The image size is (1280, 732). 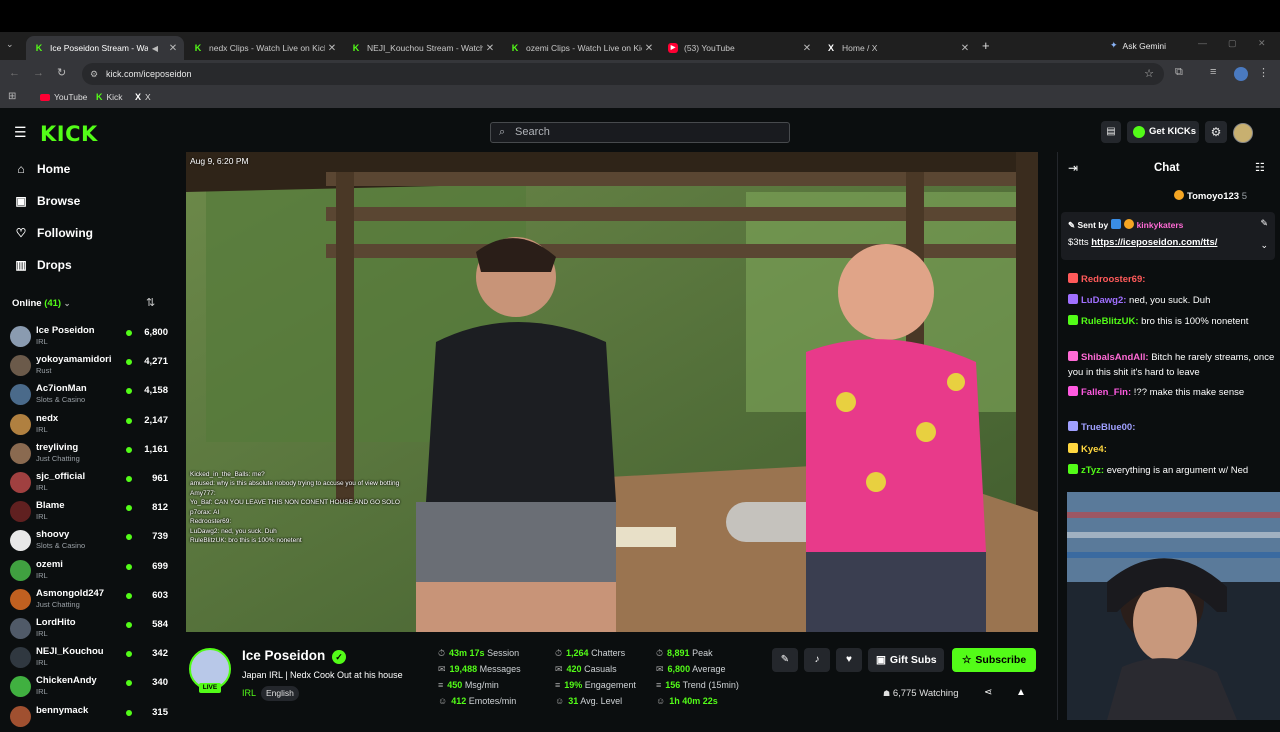 What do you see at coordinates (47, 201) in the screenshot?
I see `nav-browse: ▣ Browse` at bounding box center [47, 201].